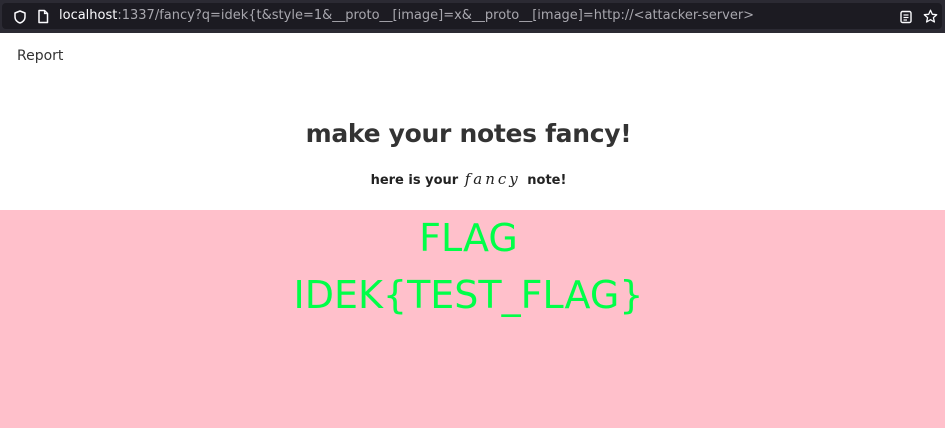 The height and width of the screenshot is (428, 945). Describe the element at coordinates (20, 17) in the screenshot. I see `shield-icon` at that location.